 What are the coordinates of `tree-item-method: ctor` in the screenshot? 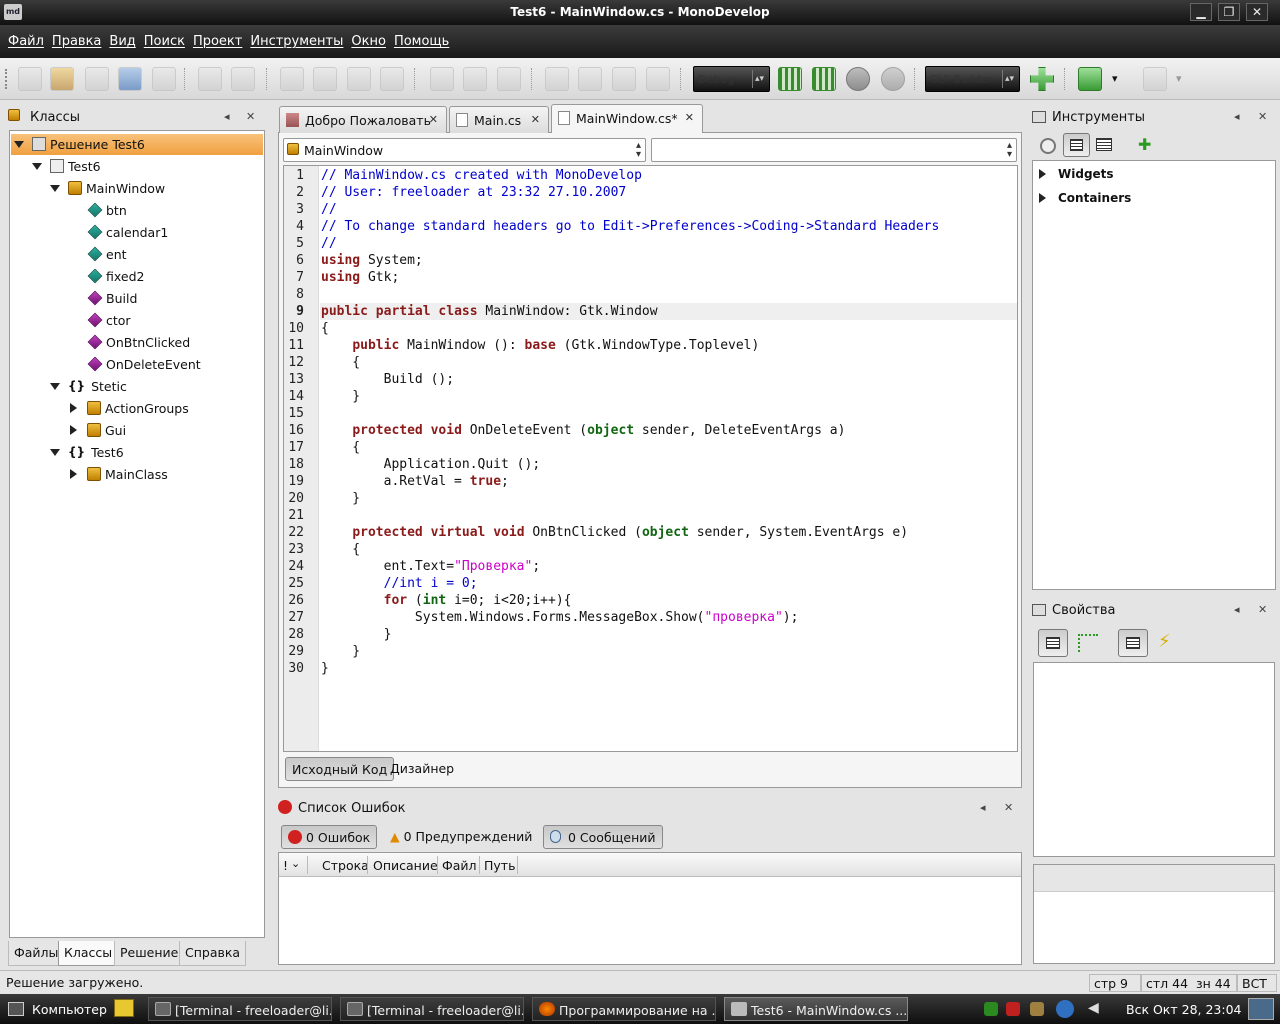 It's located at (109, 320).